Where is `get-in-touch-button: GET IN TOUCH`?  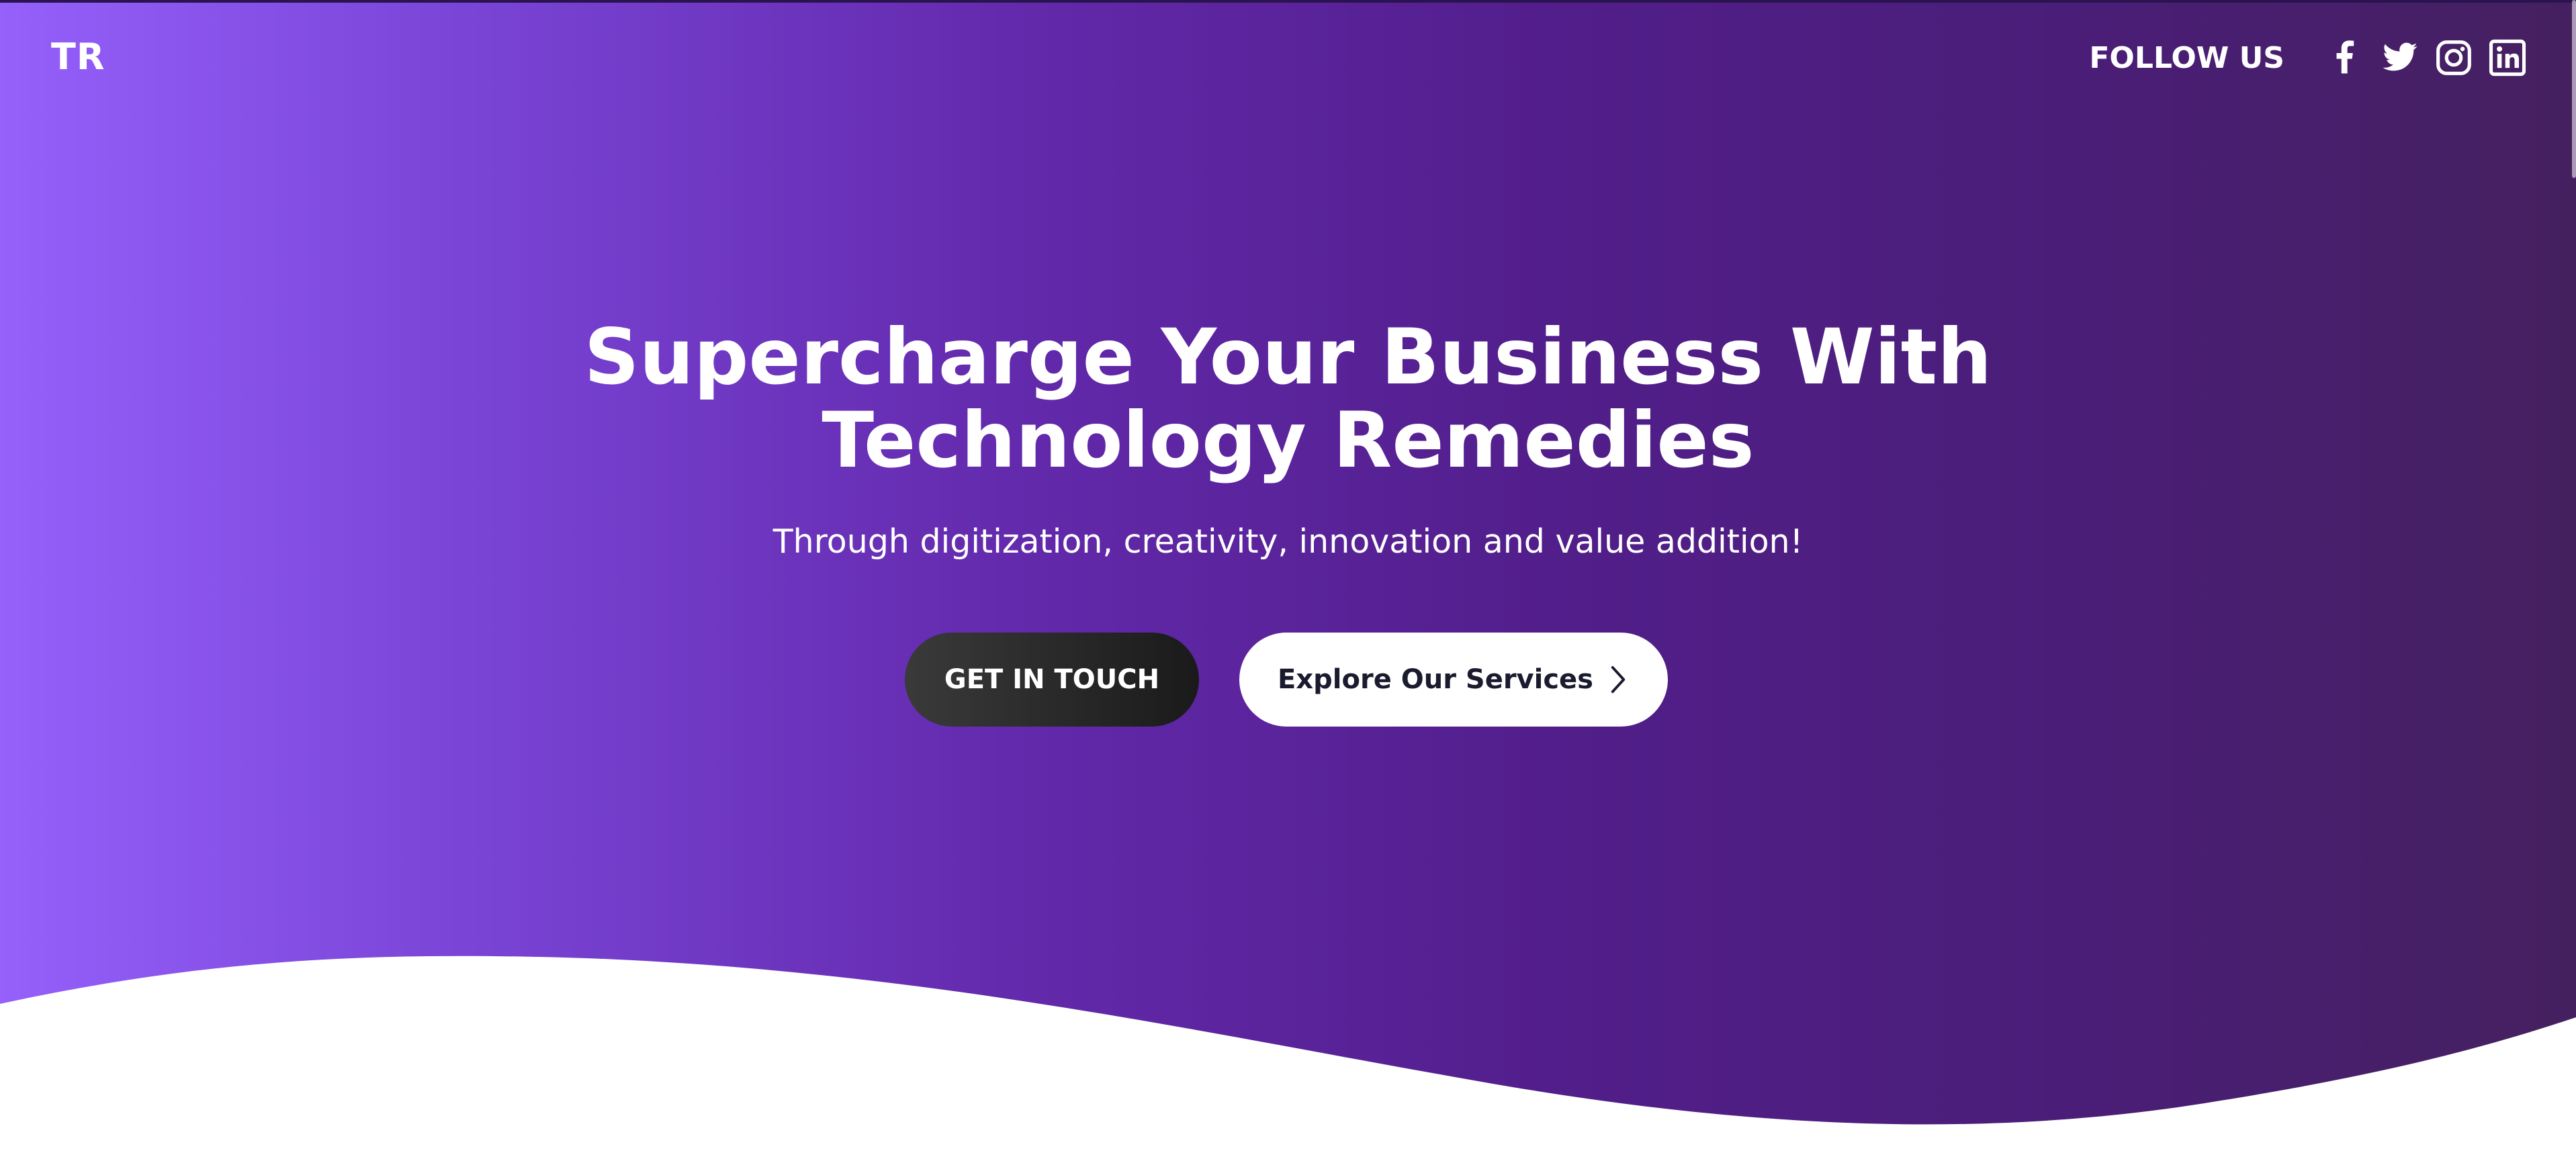 get-in-touch-button: GET IN TOUCH is located at coordinates (1052, 680).